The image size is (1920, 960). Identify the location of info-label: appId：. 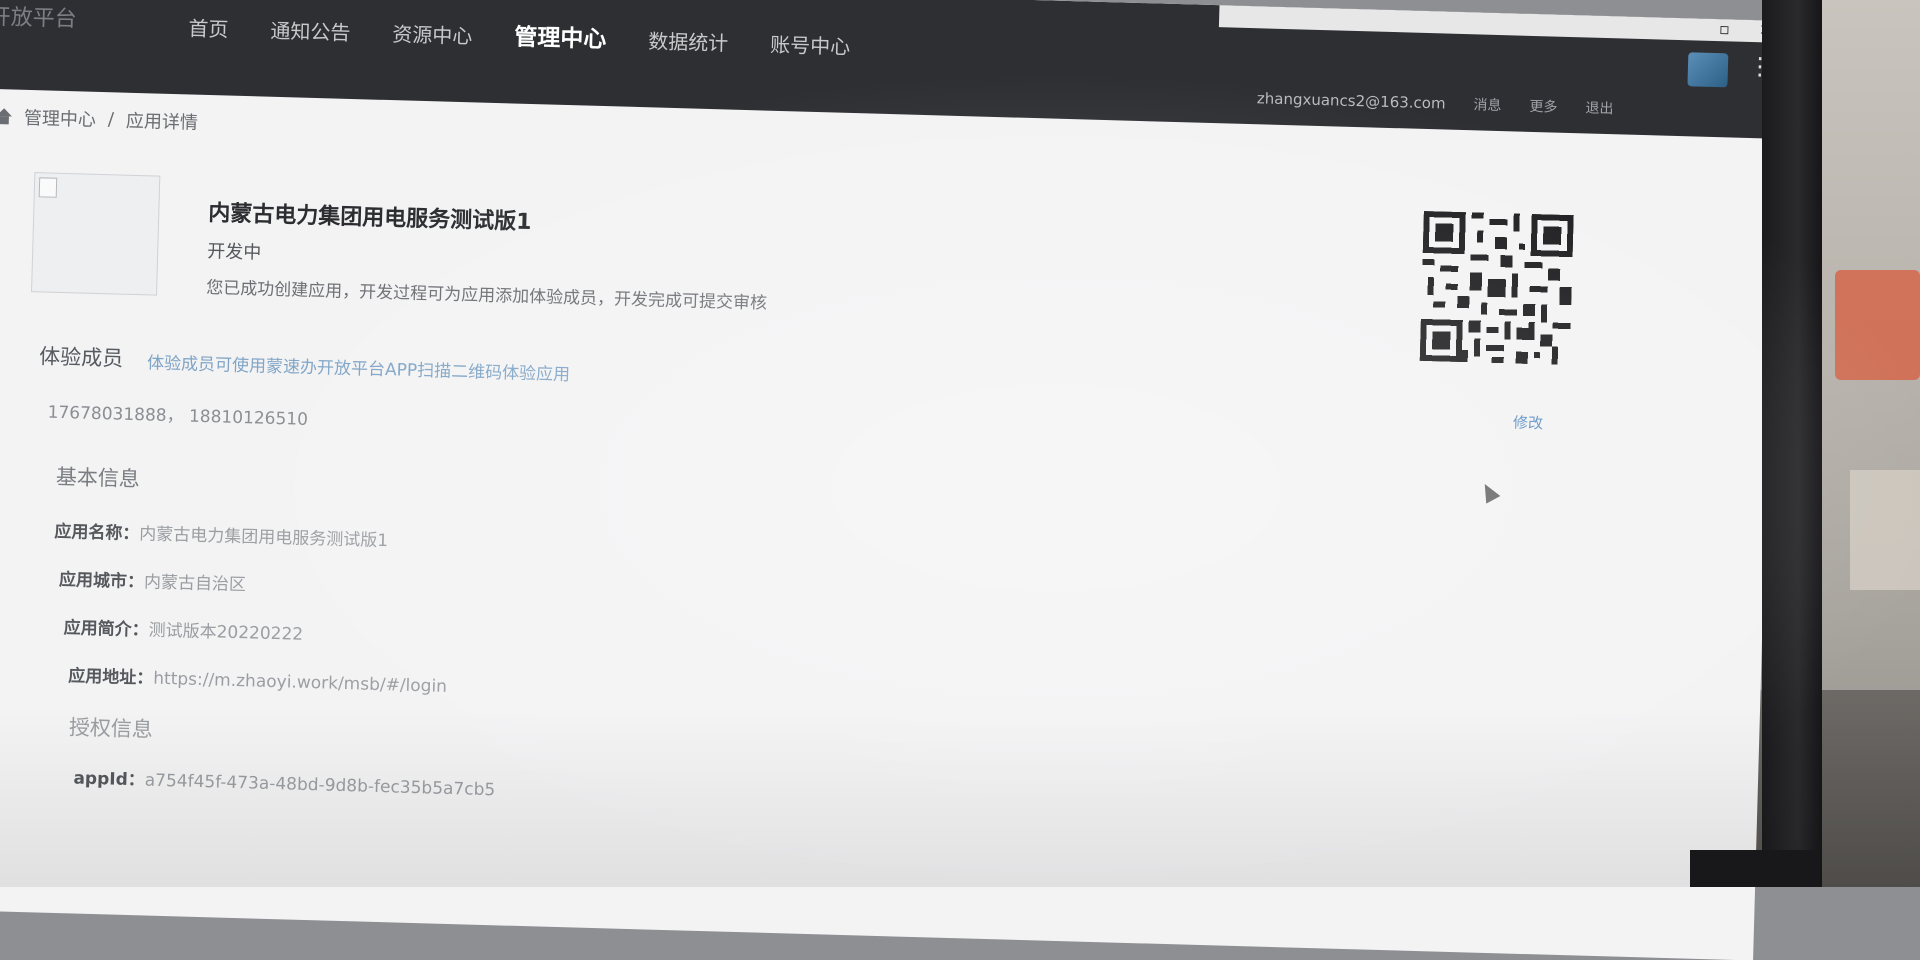
(109, 779).